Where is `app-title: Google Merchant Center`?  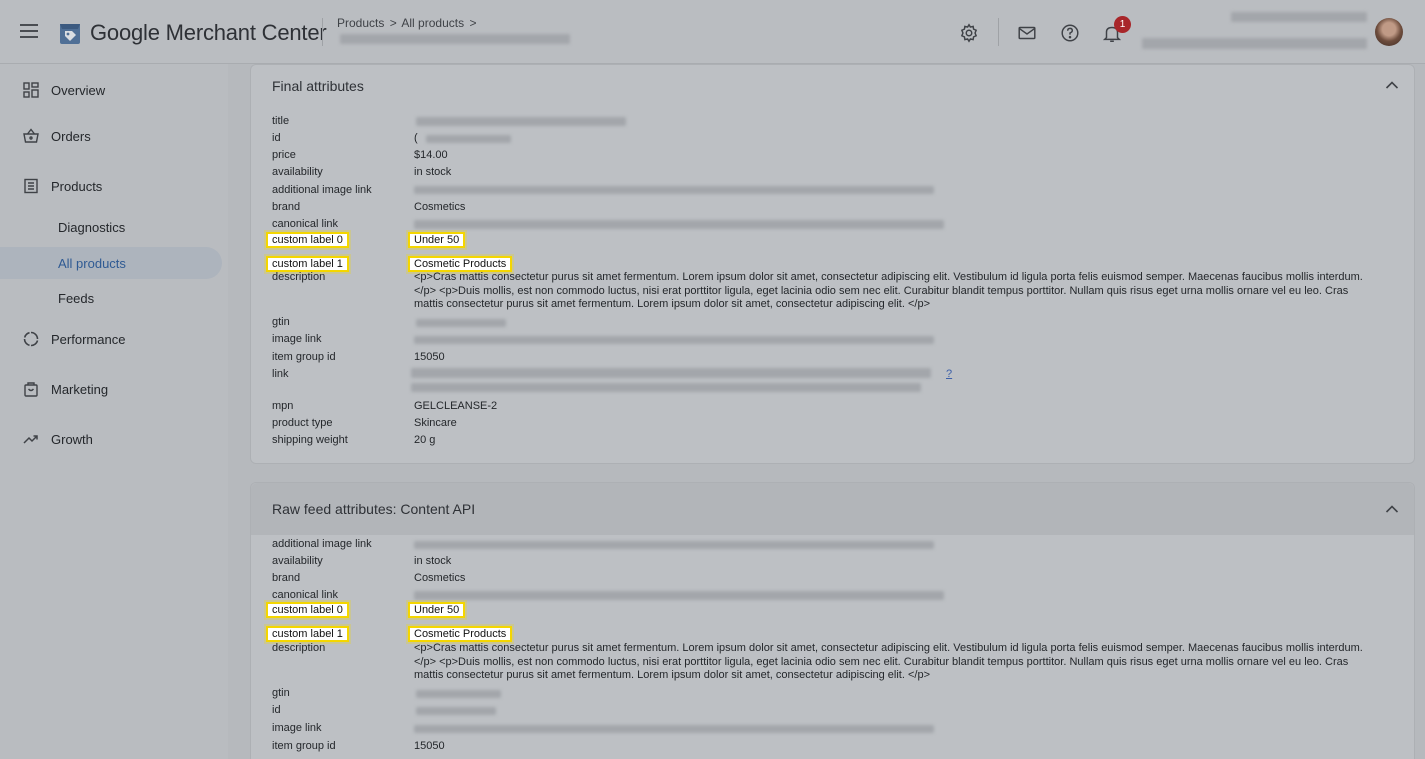
app-title: Google Merchant Center is located at coordinates (208, 33).